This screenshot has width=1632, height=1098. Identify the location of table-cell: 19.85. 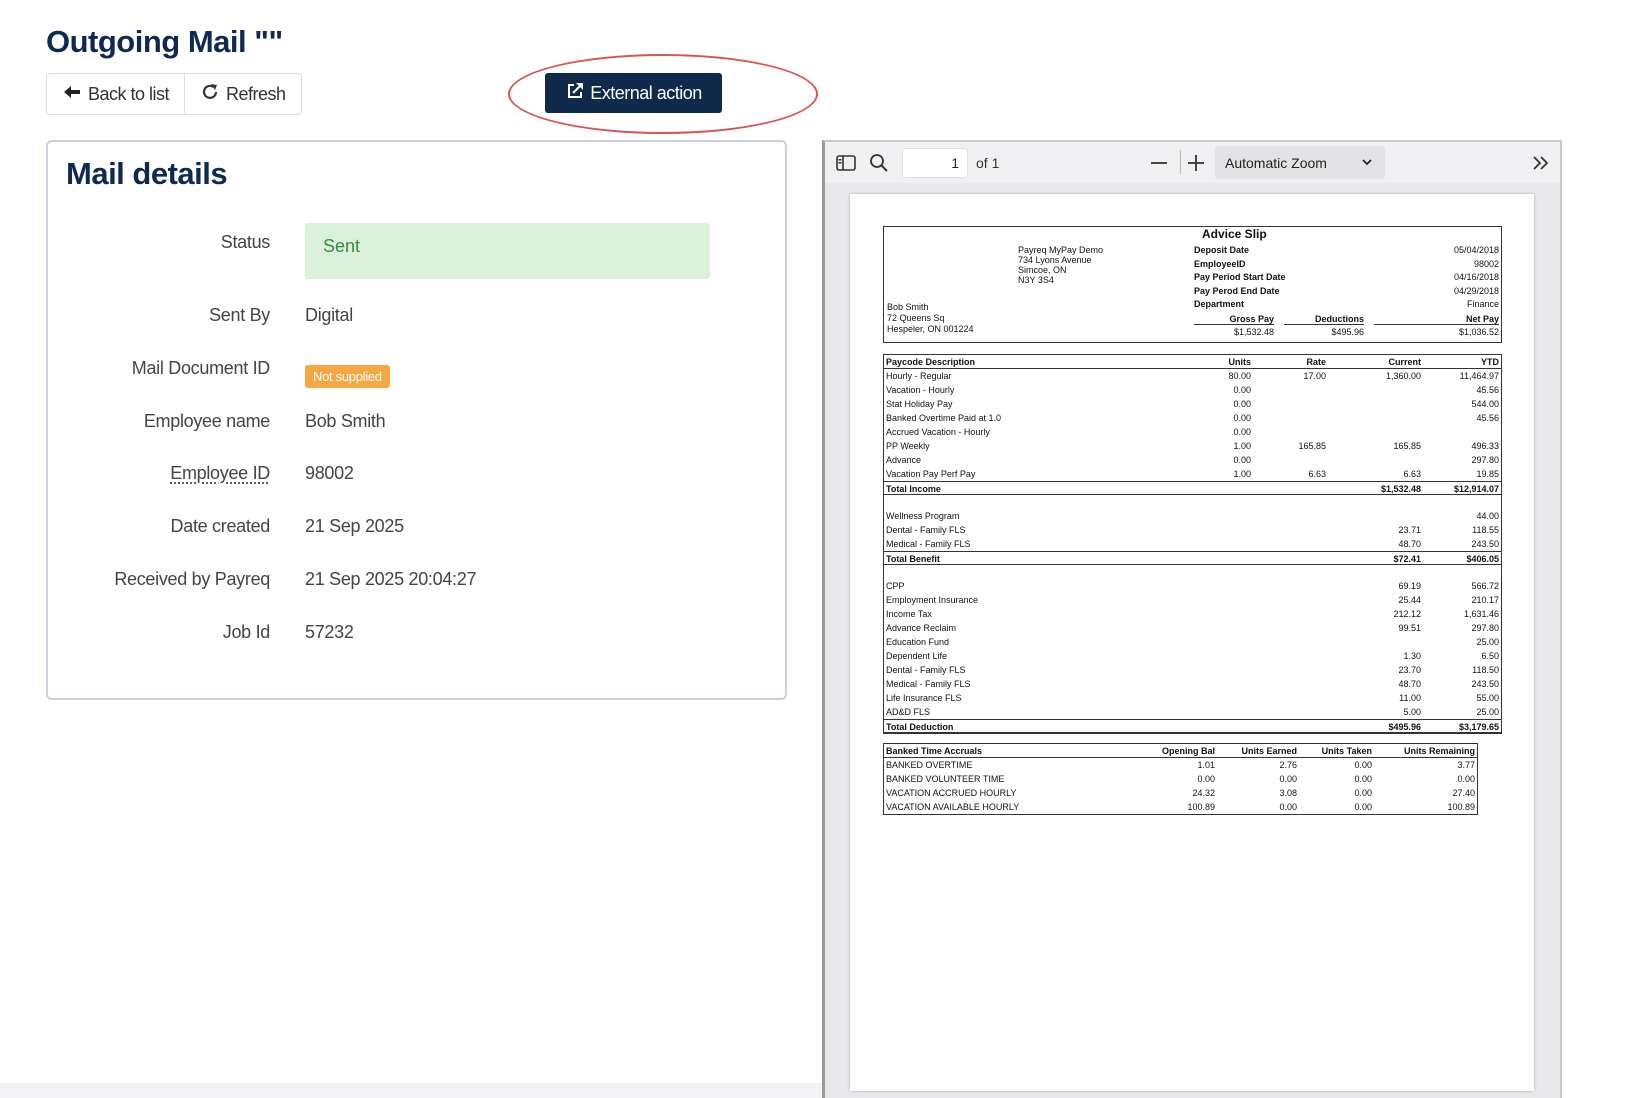
(1487, 474).